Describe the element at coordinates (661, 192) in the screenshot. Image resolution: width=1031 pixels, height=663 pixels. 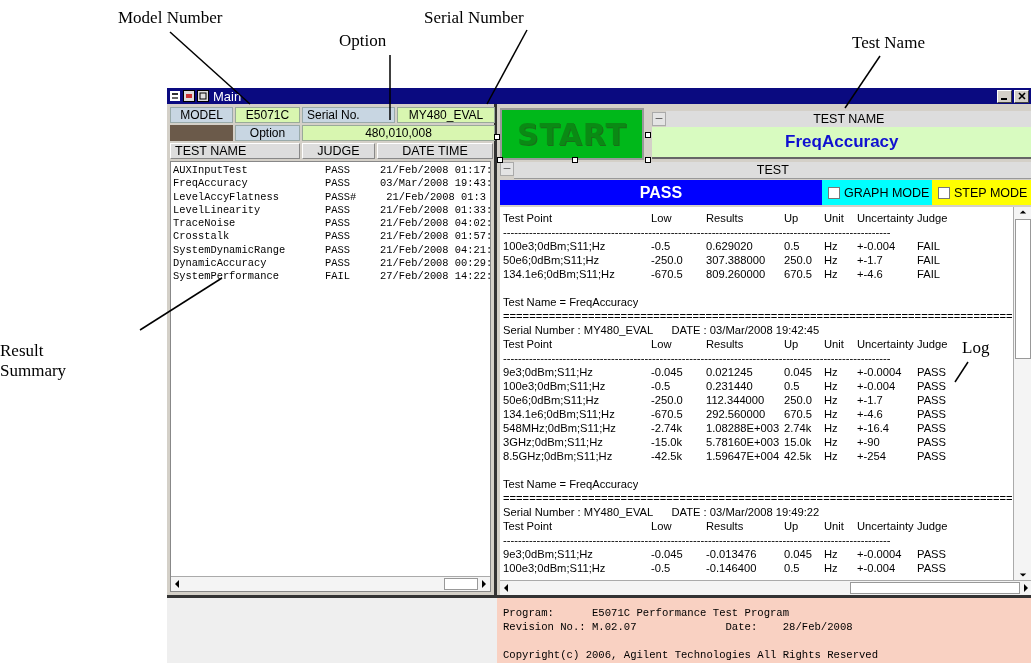
I see `result-banner: PASS` at that location.